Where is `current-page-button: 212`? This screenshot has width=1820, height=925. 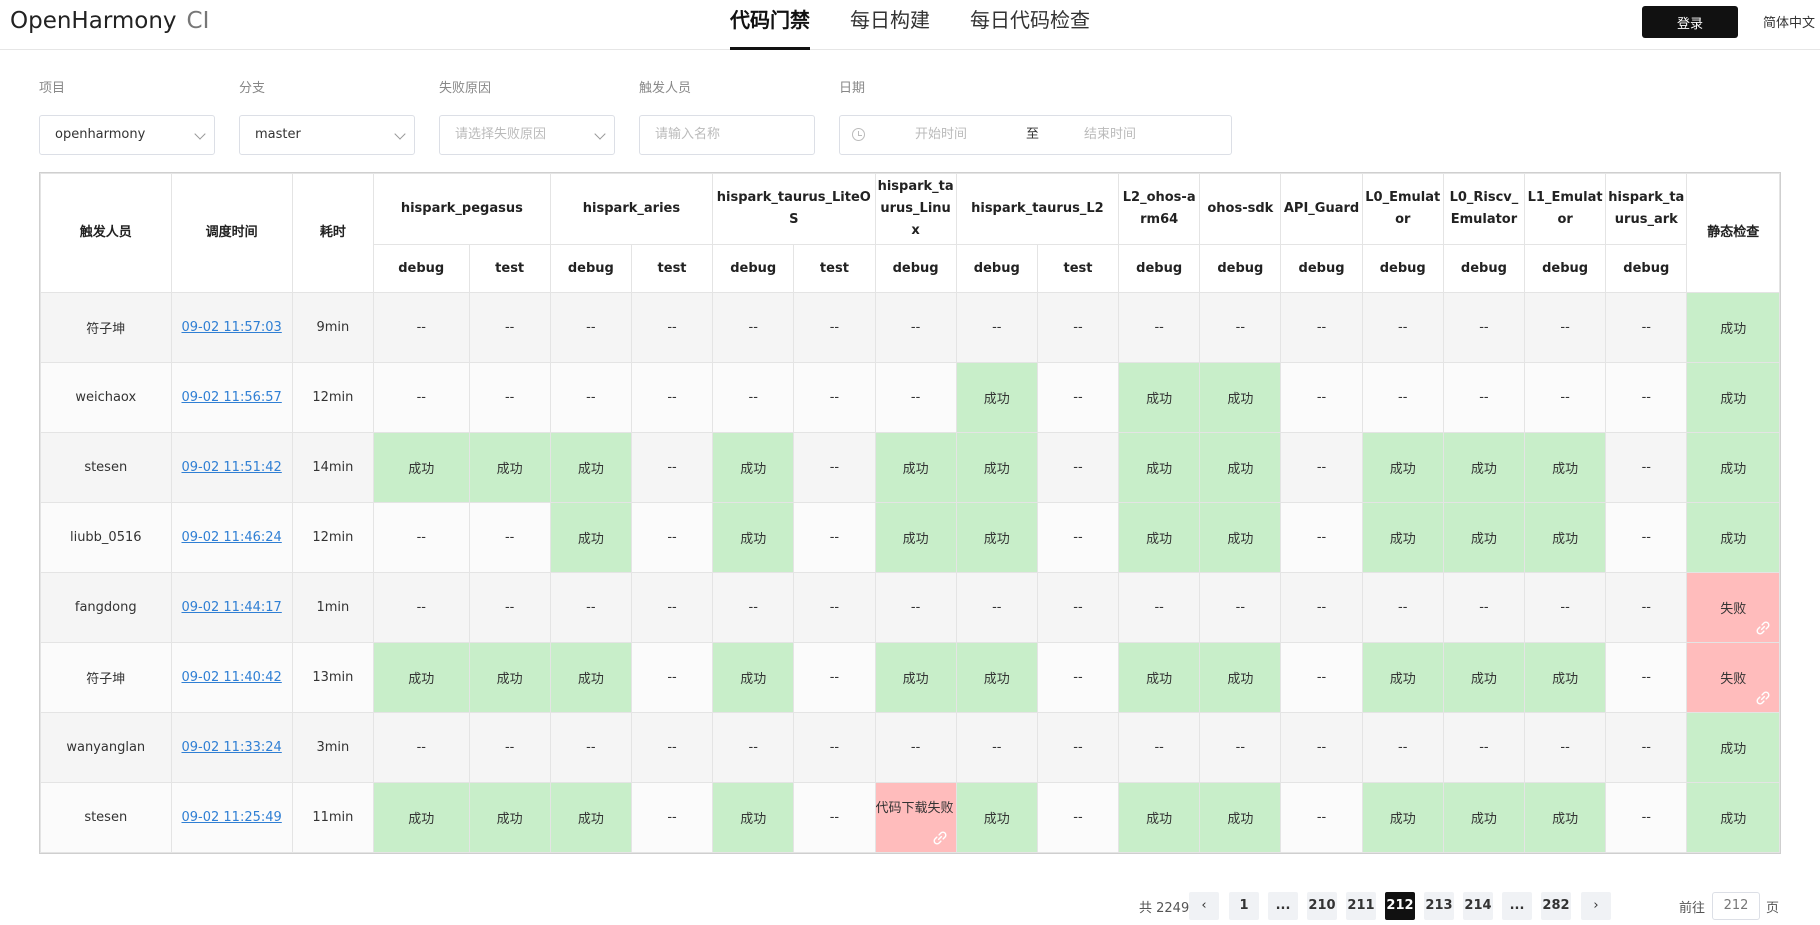
current-page-button: 212 is located at coordinates (1400, 906).